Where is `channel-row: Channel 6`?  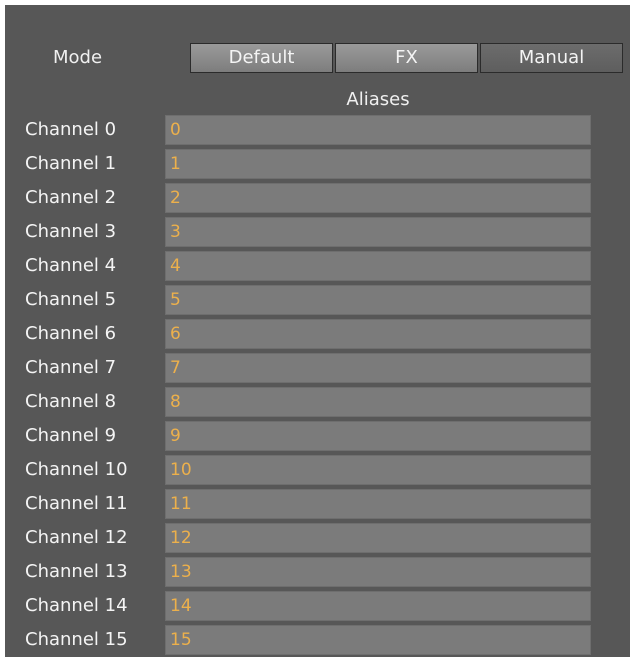 channel-row: Channel 6 is located at coordinates (321, 334).